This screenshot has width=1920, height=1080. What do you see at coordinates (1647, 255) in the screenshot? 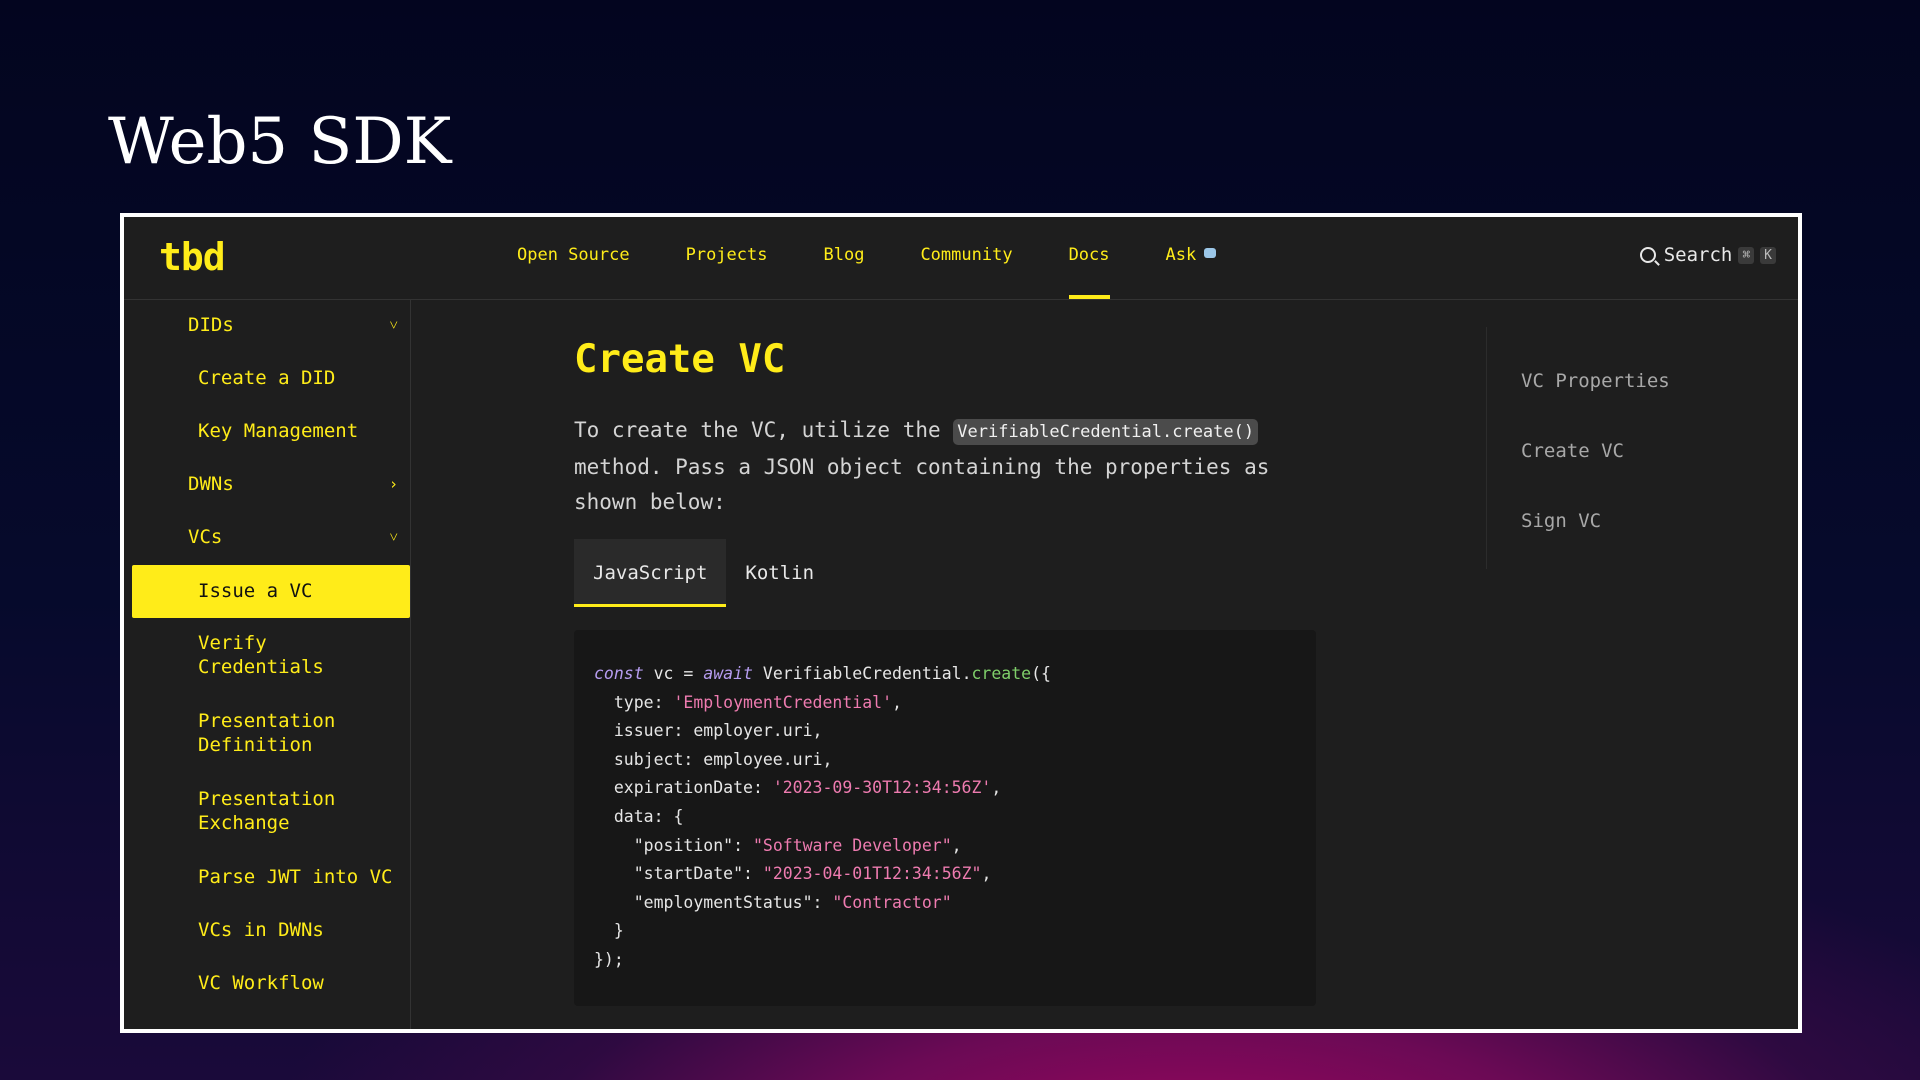
I see `search-icon` at bounding box center [1647, 255].